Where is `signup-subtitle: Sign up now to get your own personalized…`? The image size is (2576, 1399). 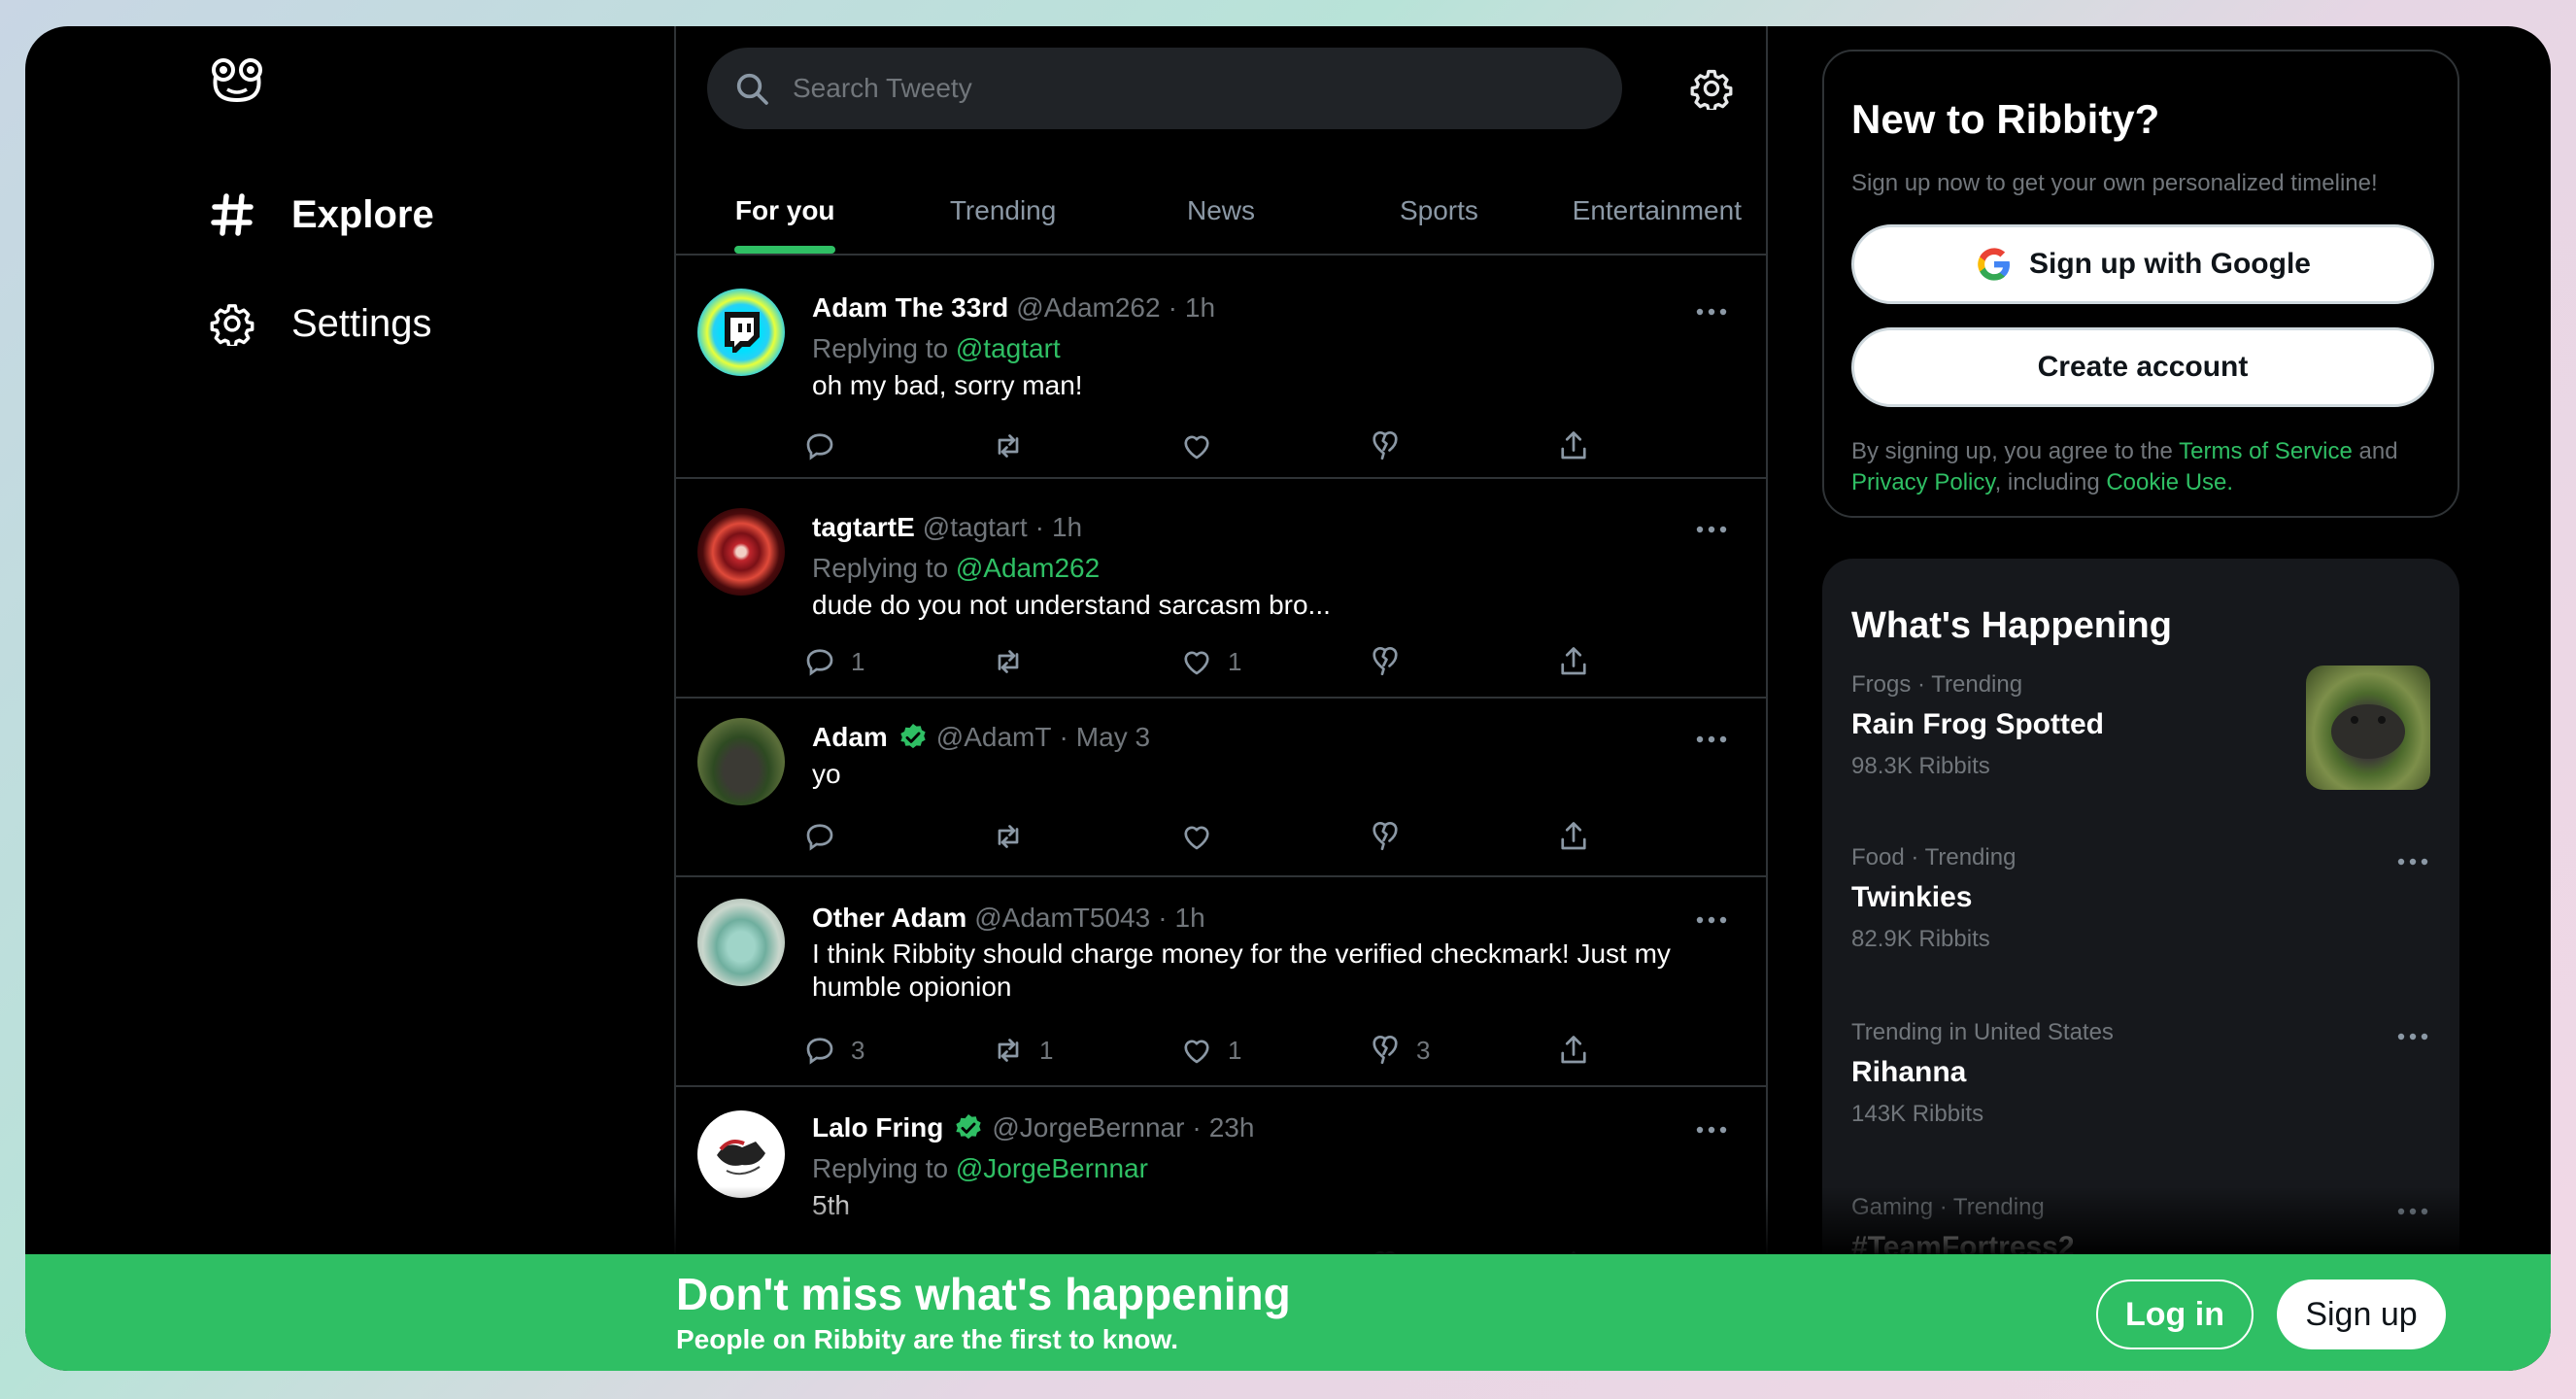
signup-subtitle: Sign up now to get your own personalized… is located at coordinates (2114, 183).